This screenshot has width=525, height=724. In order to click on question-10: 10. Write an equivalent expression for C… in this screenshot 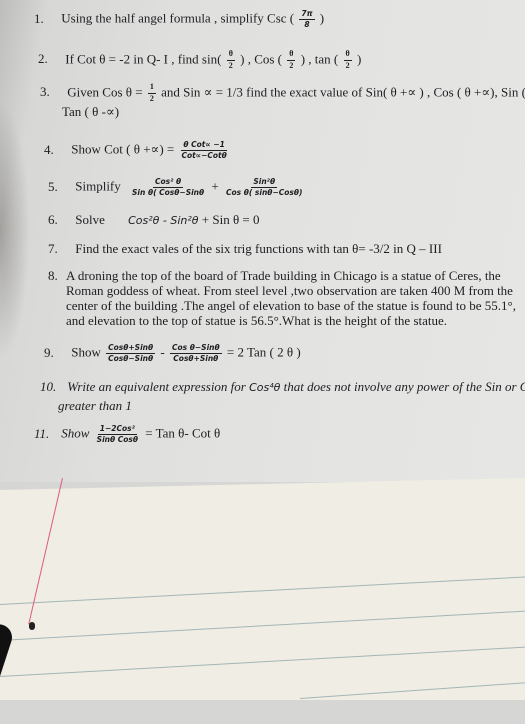, I will do `click(282, 386)`.